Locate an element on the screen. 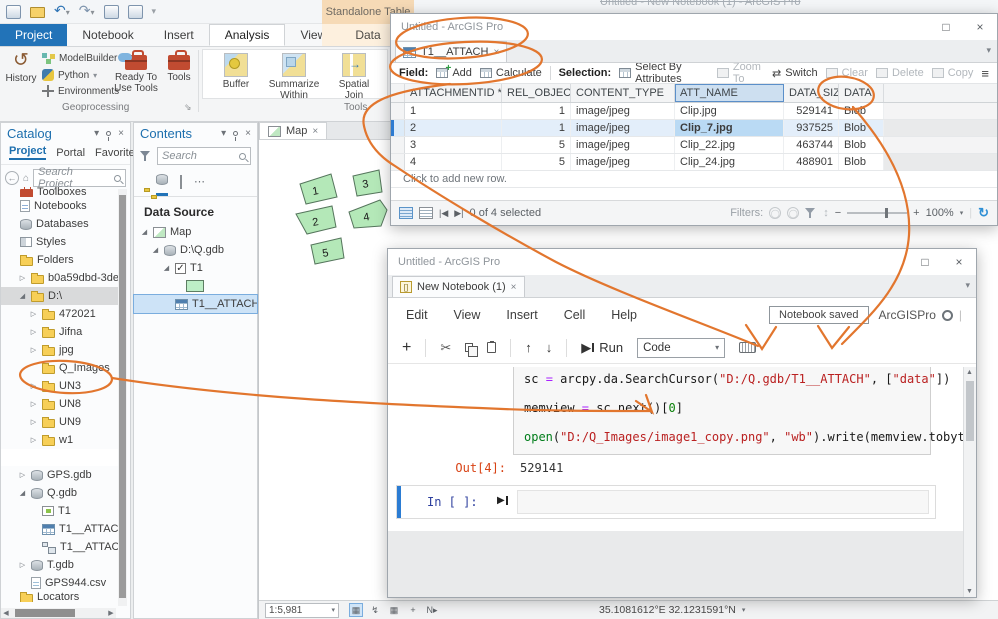  contents-item-t1-attach: T1__ATTACH is located at coordinates (195, 304).